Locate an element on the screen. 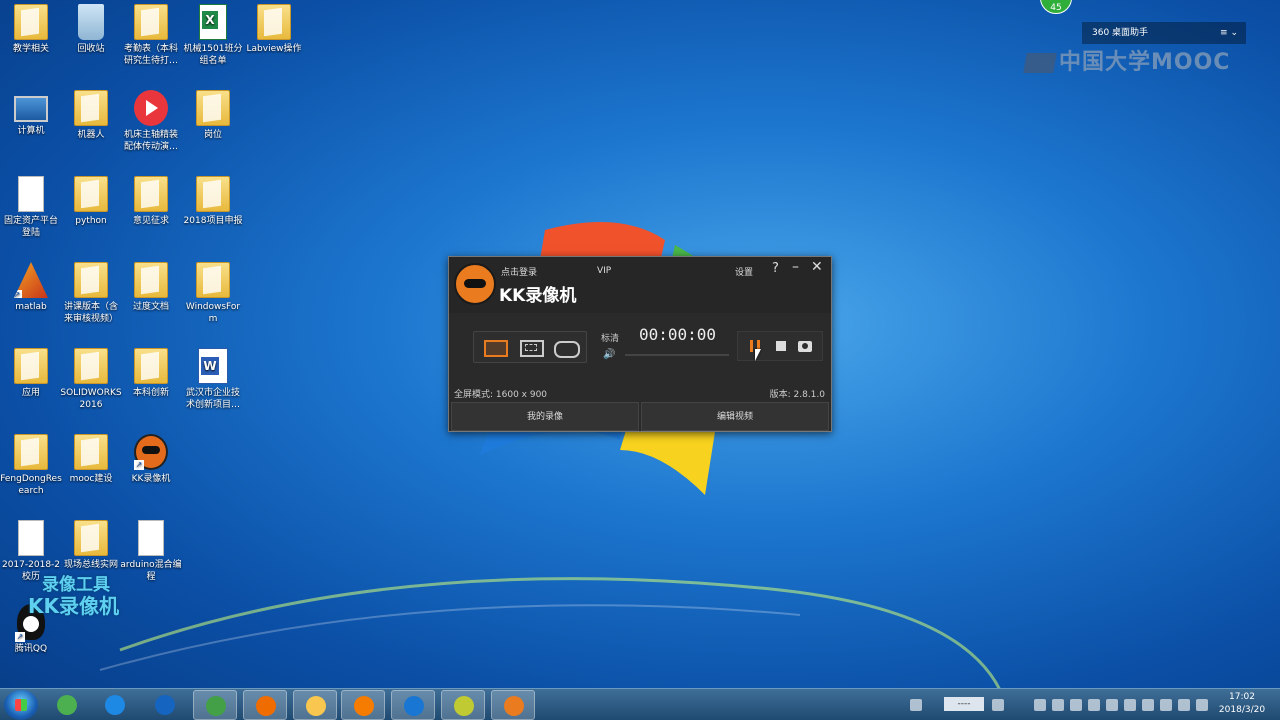  document-icon is located at coordinates (31, 194).